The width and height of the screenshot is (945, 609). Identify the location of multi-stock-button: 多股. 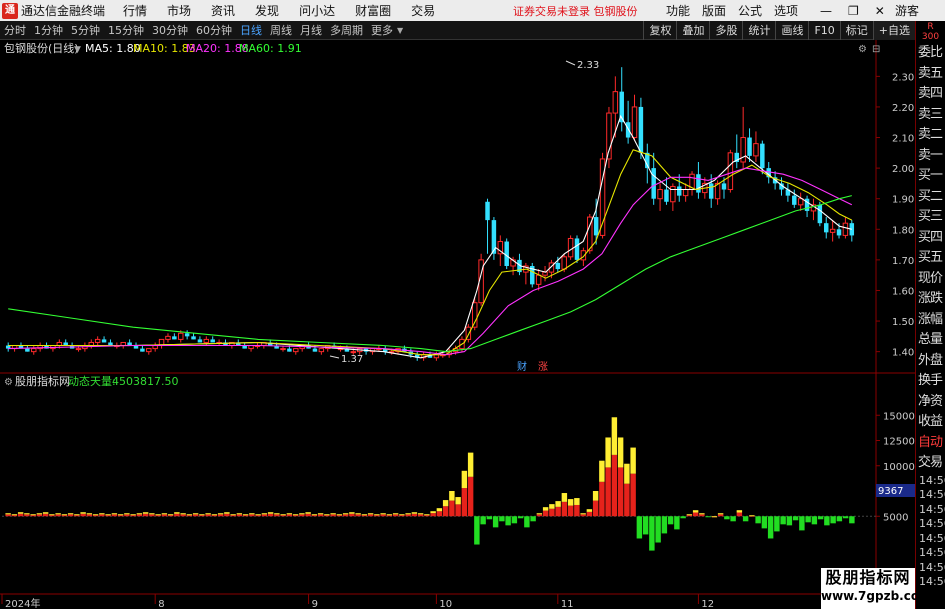
(725, 30).